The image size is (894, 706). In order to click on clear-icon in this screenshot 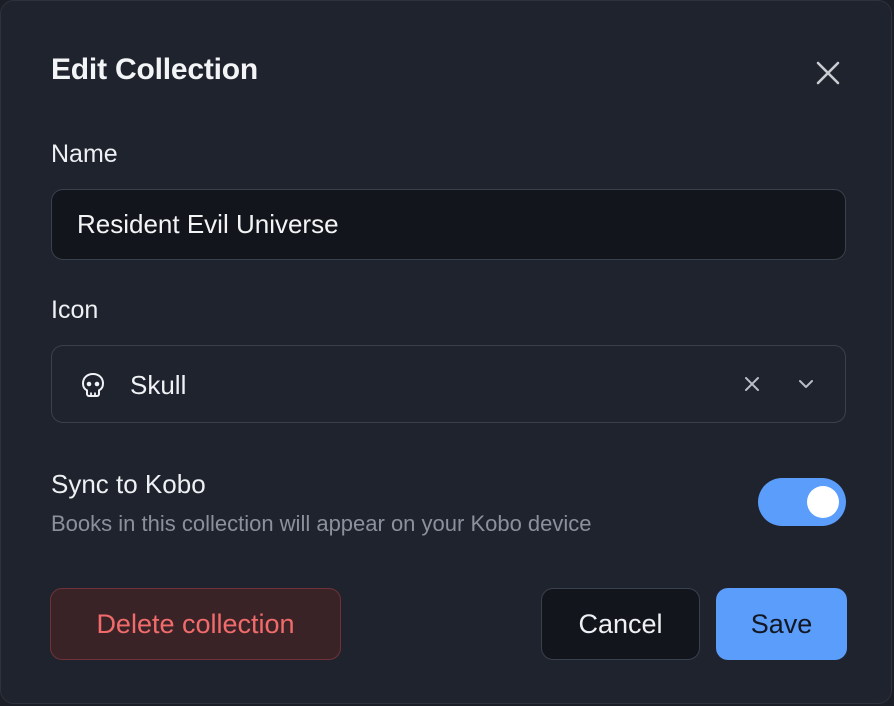, I will do `click(752, 384)`.